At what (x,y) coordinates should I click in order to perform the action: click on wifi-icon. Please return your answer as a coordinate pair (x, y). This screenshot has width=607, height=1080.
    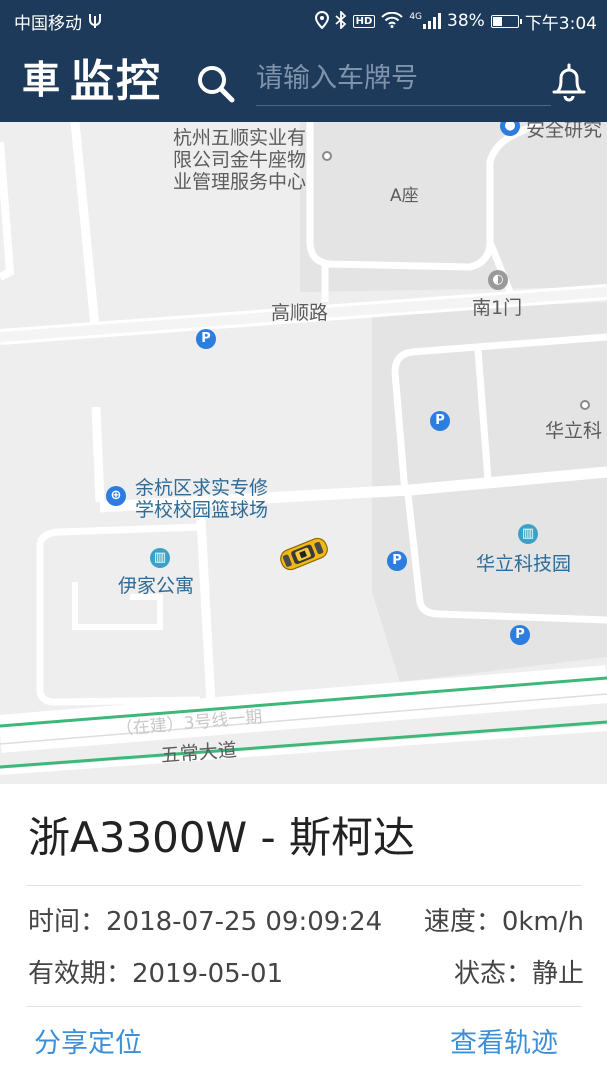
    Looking at the image, I should click on (392, 21).